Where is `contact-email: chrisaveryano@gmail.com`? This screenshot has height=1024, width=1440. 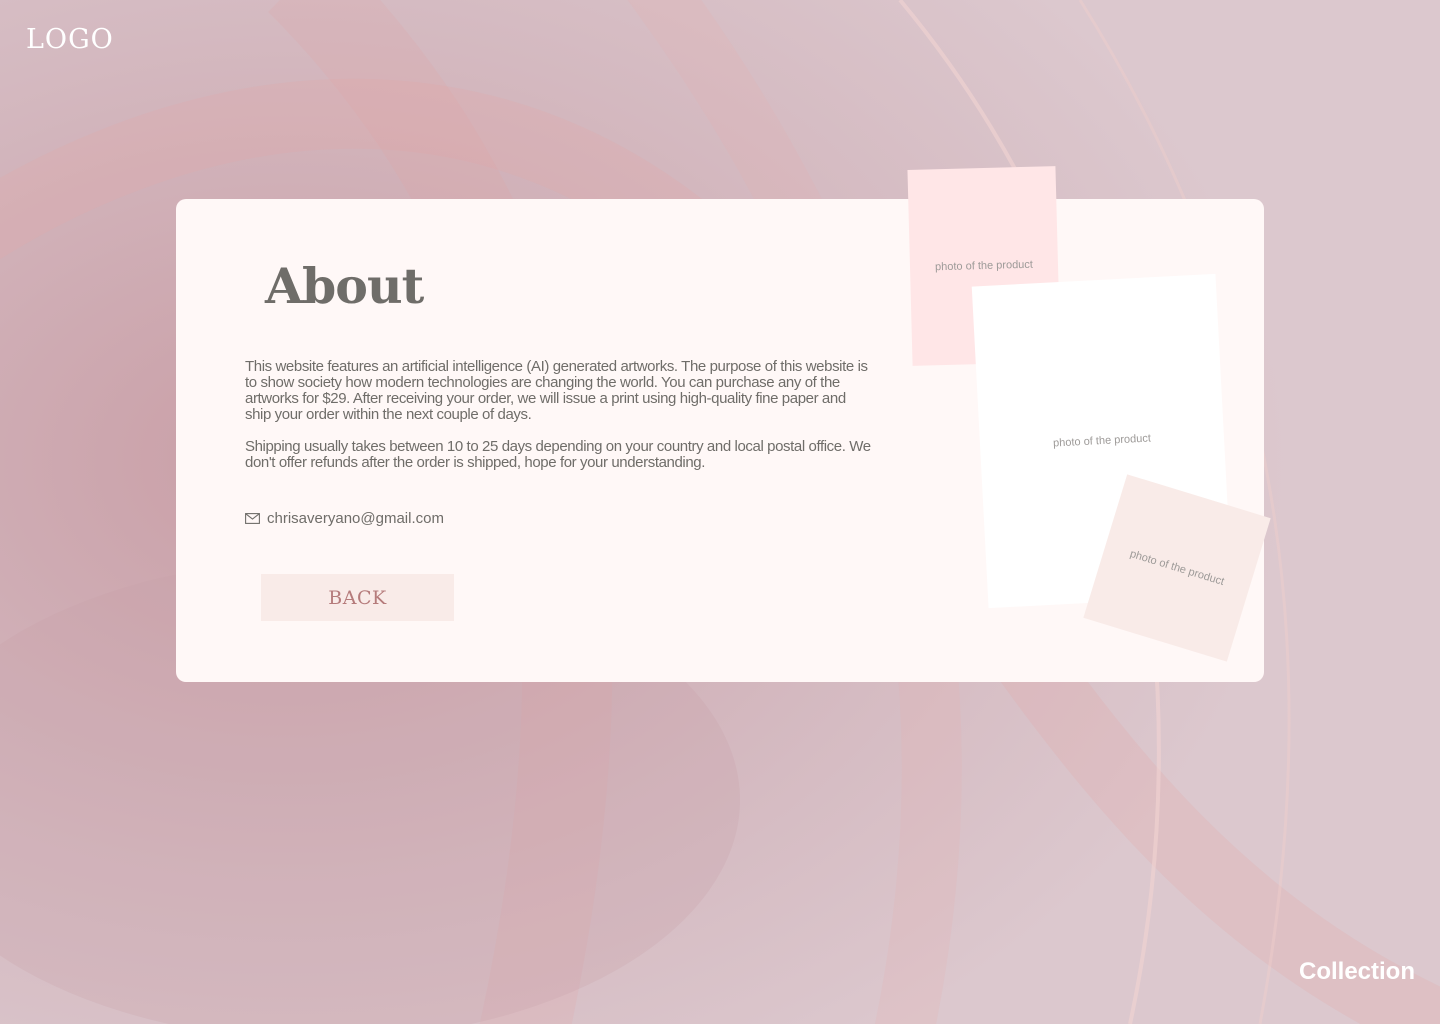
contact-email: chrisaveryano@gmail.com is located at coordinates (344, 518).